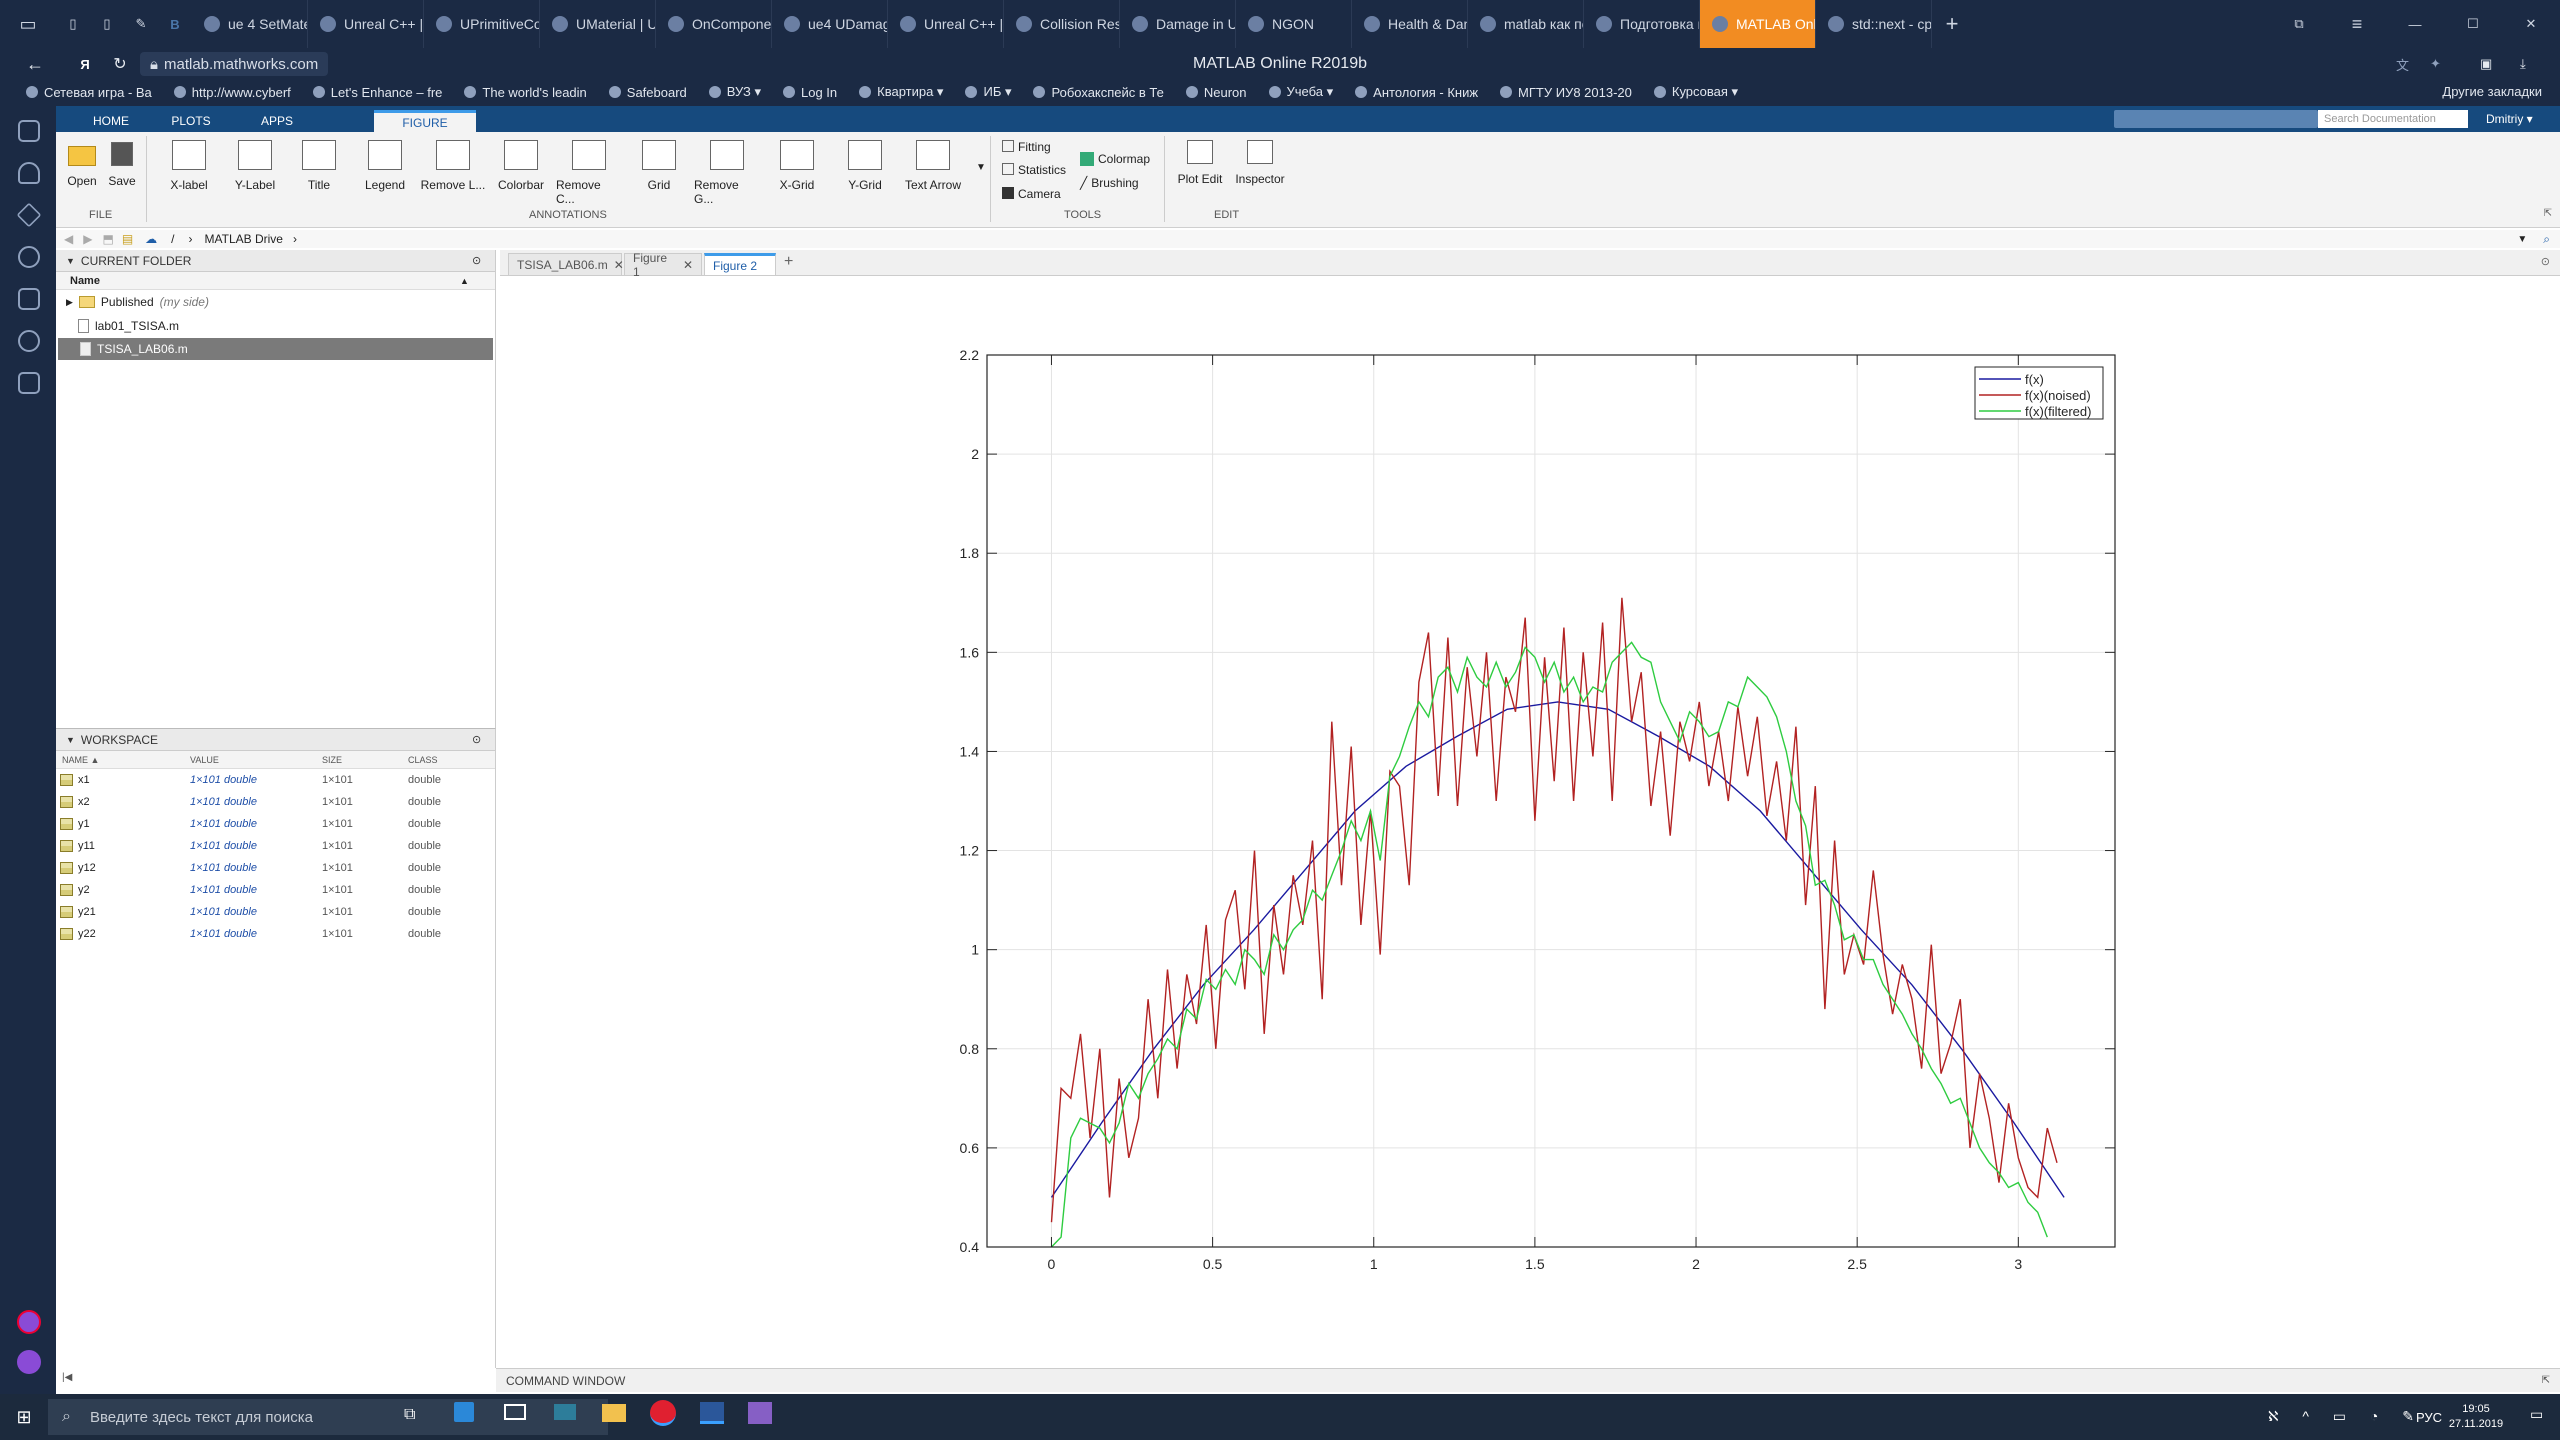 The height and width of the screenshot is (1440, 2560). Describe the element at coordinates (366, 24) in the screenshot. I see `browser-tab: Unreal C++ | Ch` at that location.